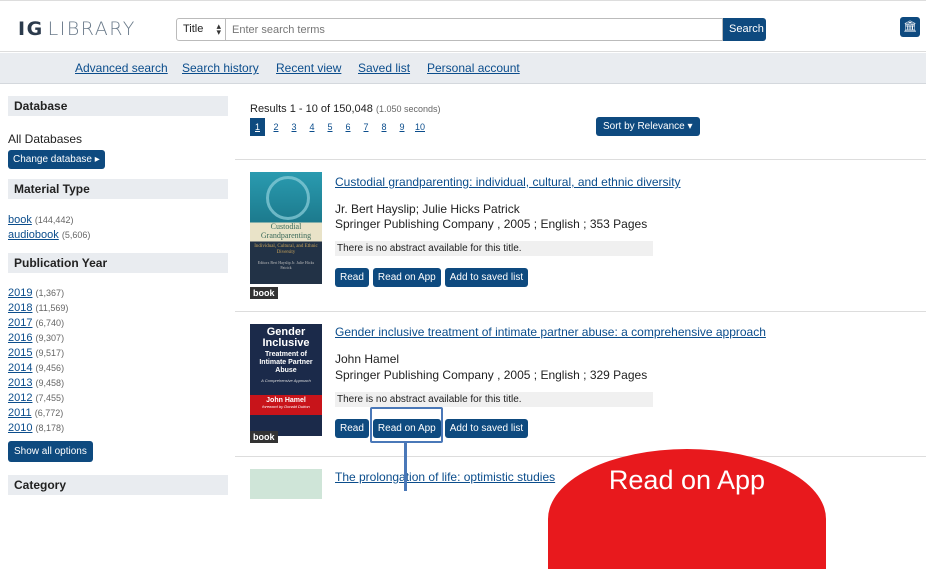 This screenshot has width=926, height=569. I want to click on nav-search-history: Search history, so click(220, 68).